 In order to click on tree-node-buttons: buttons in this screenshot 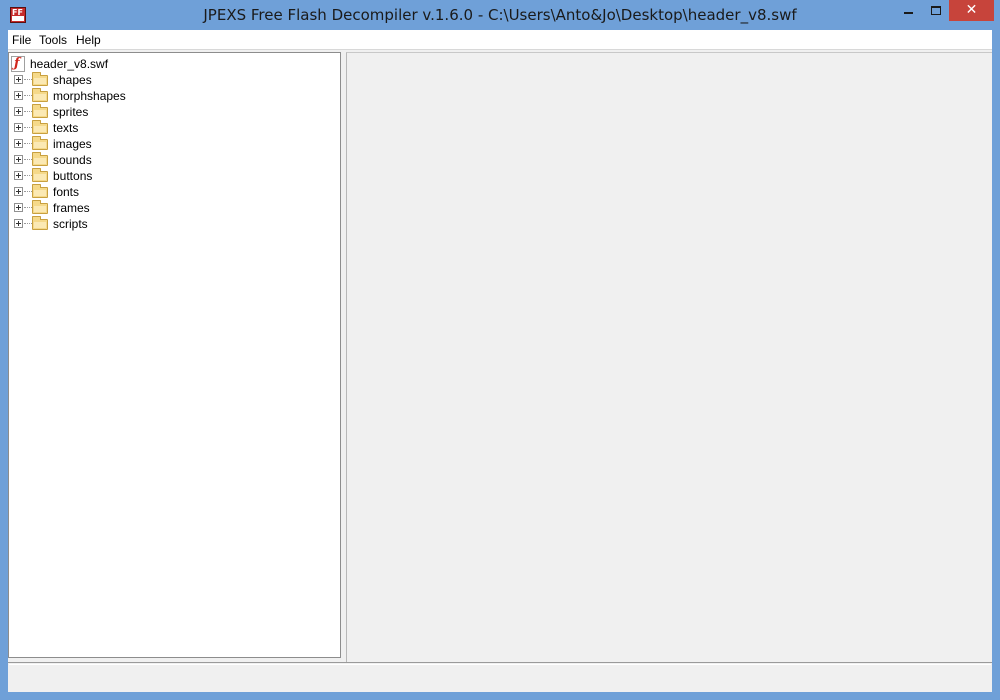, I will do `click(164, 176)`.